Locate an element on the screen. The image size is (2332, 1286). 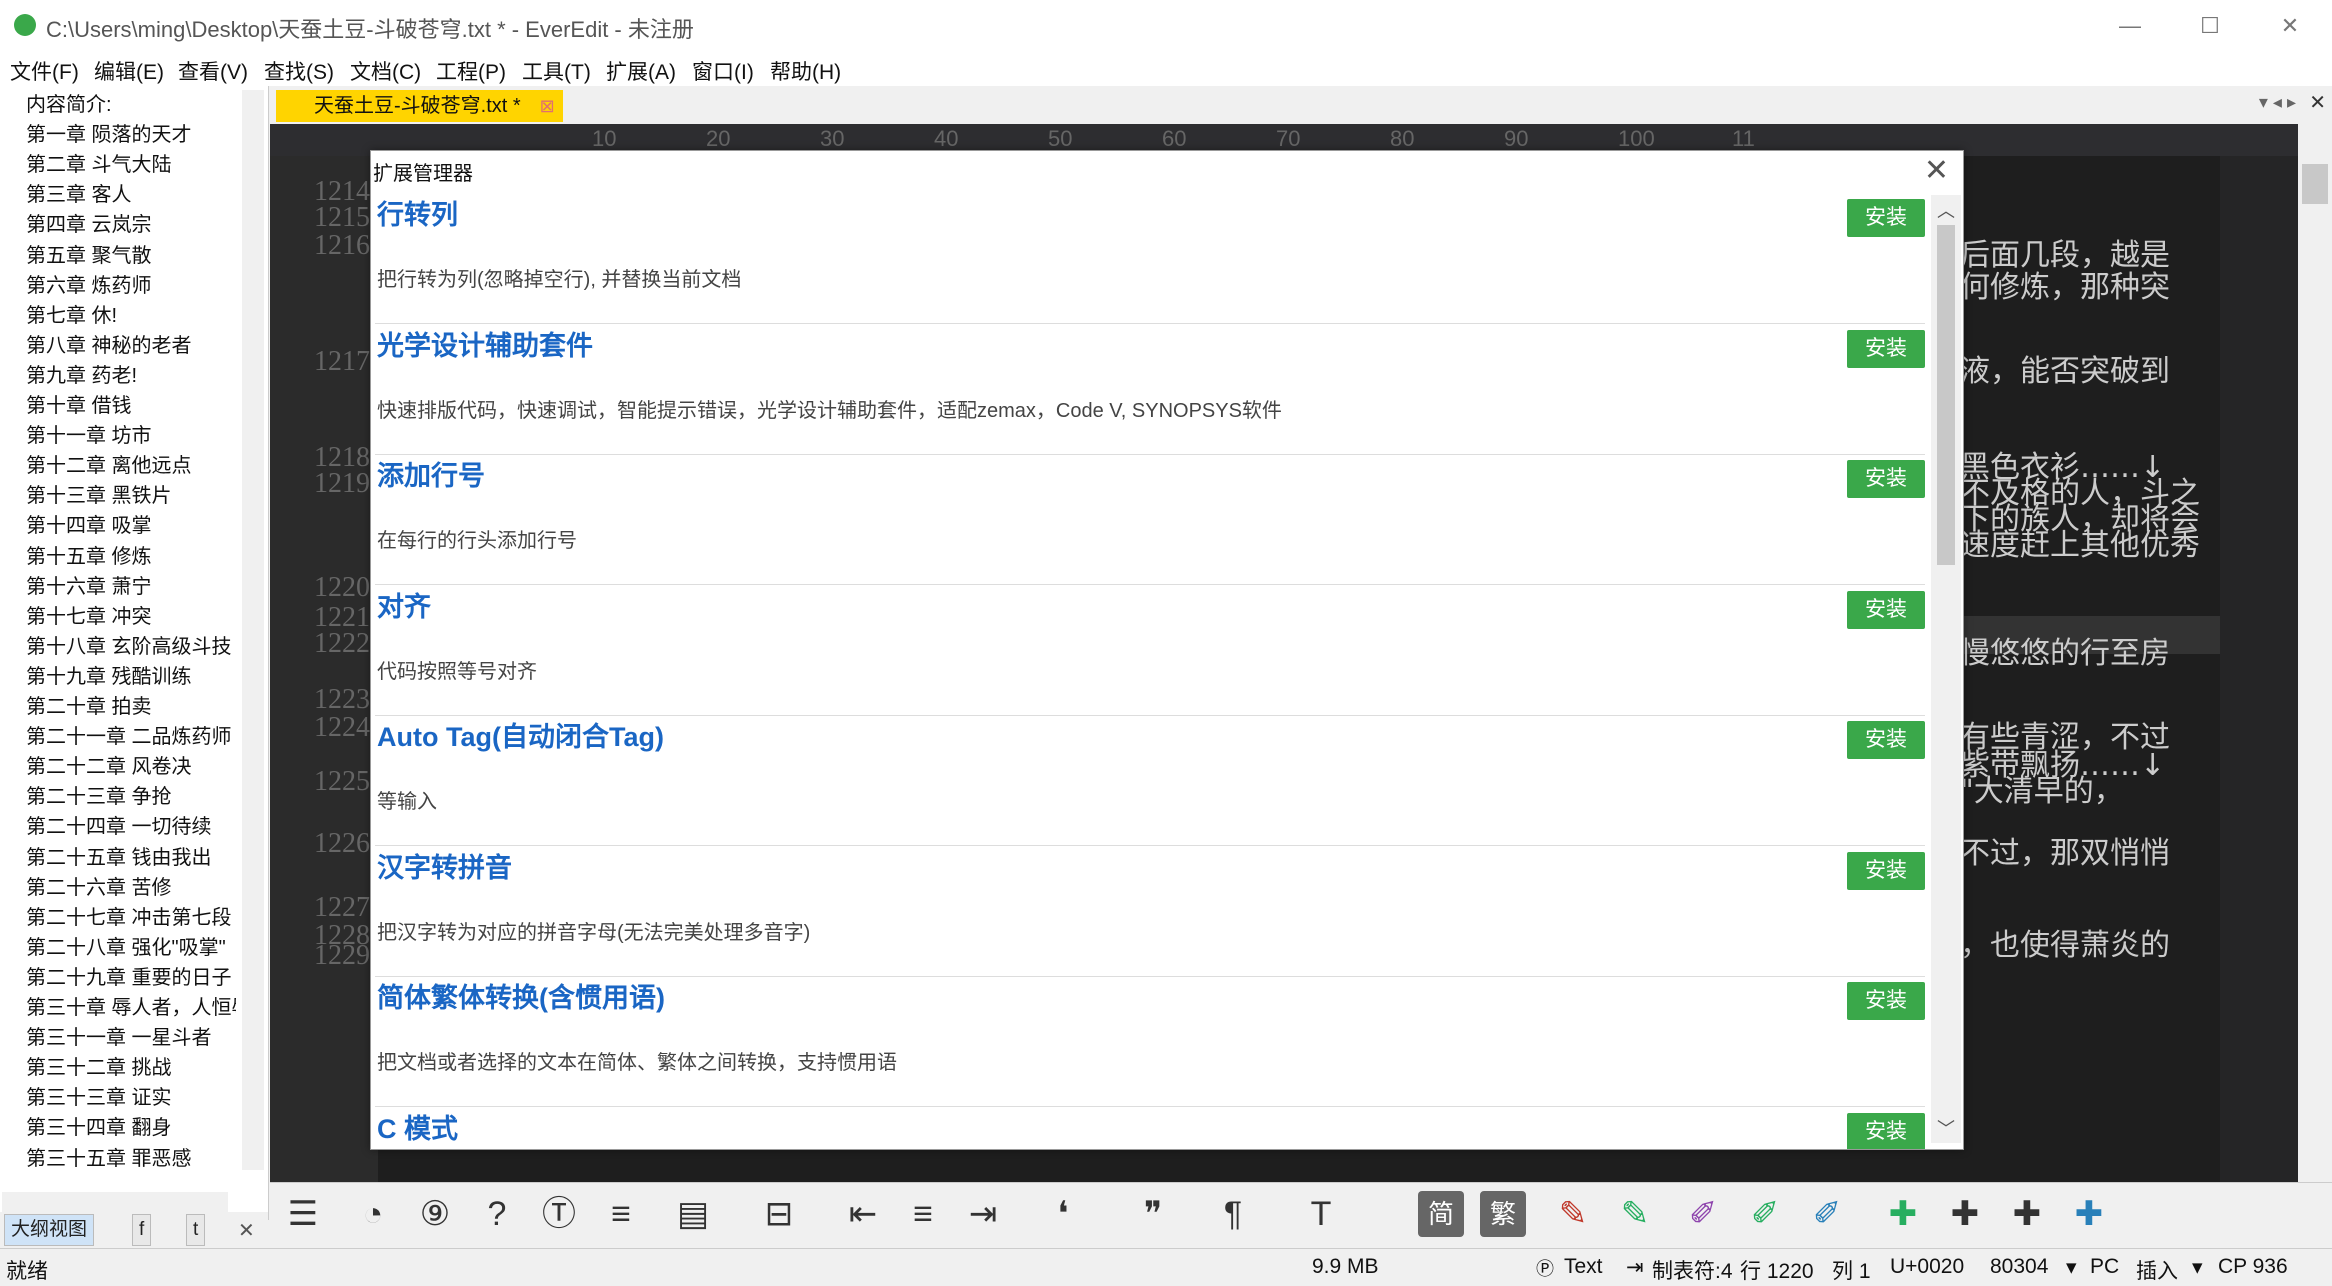
text-format-icon: T is located at coordinates (1321, 1214).